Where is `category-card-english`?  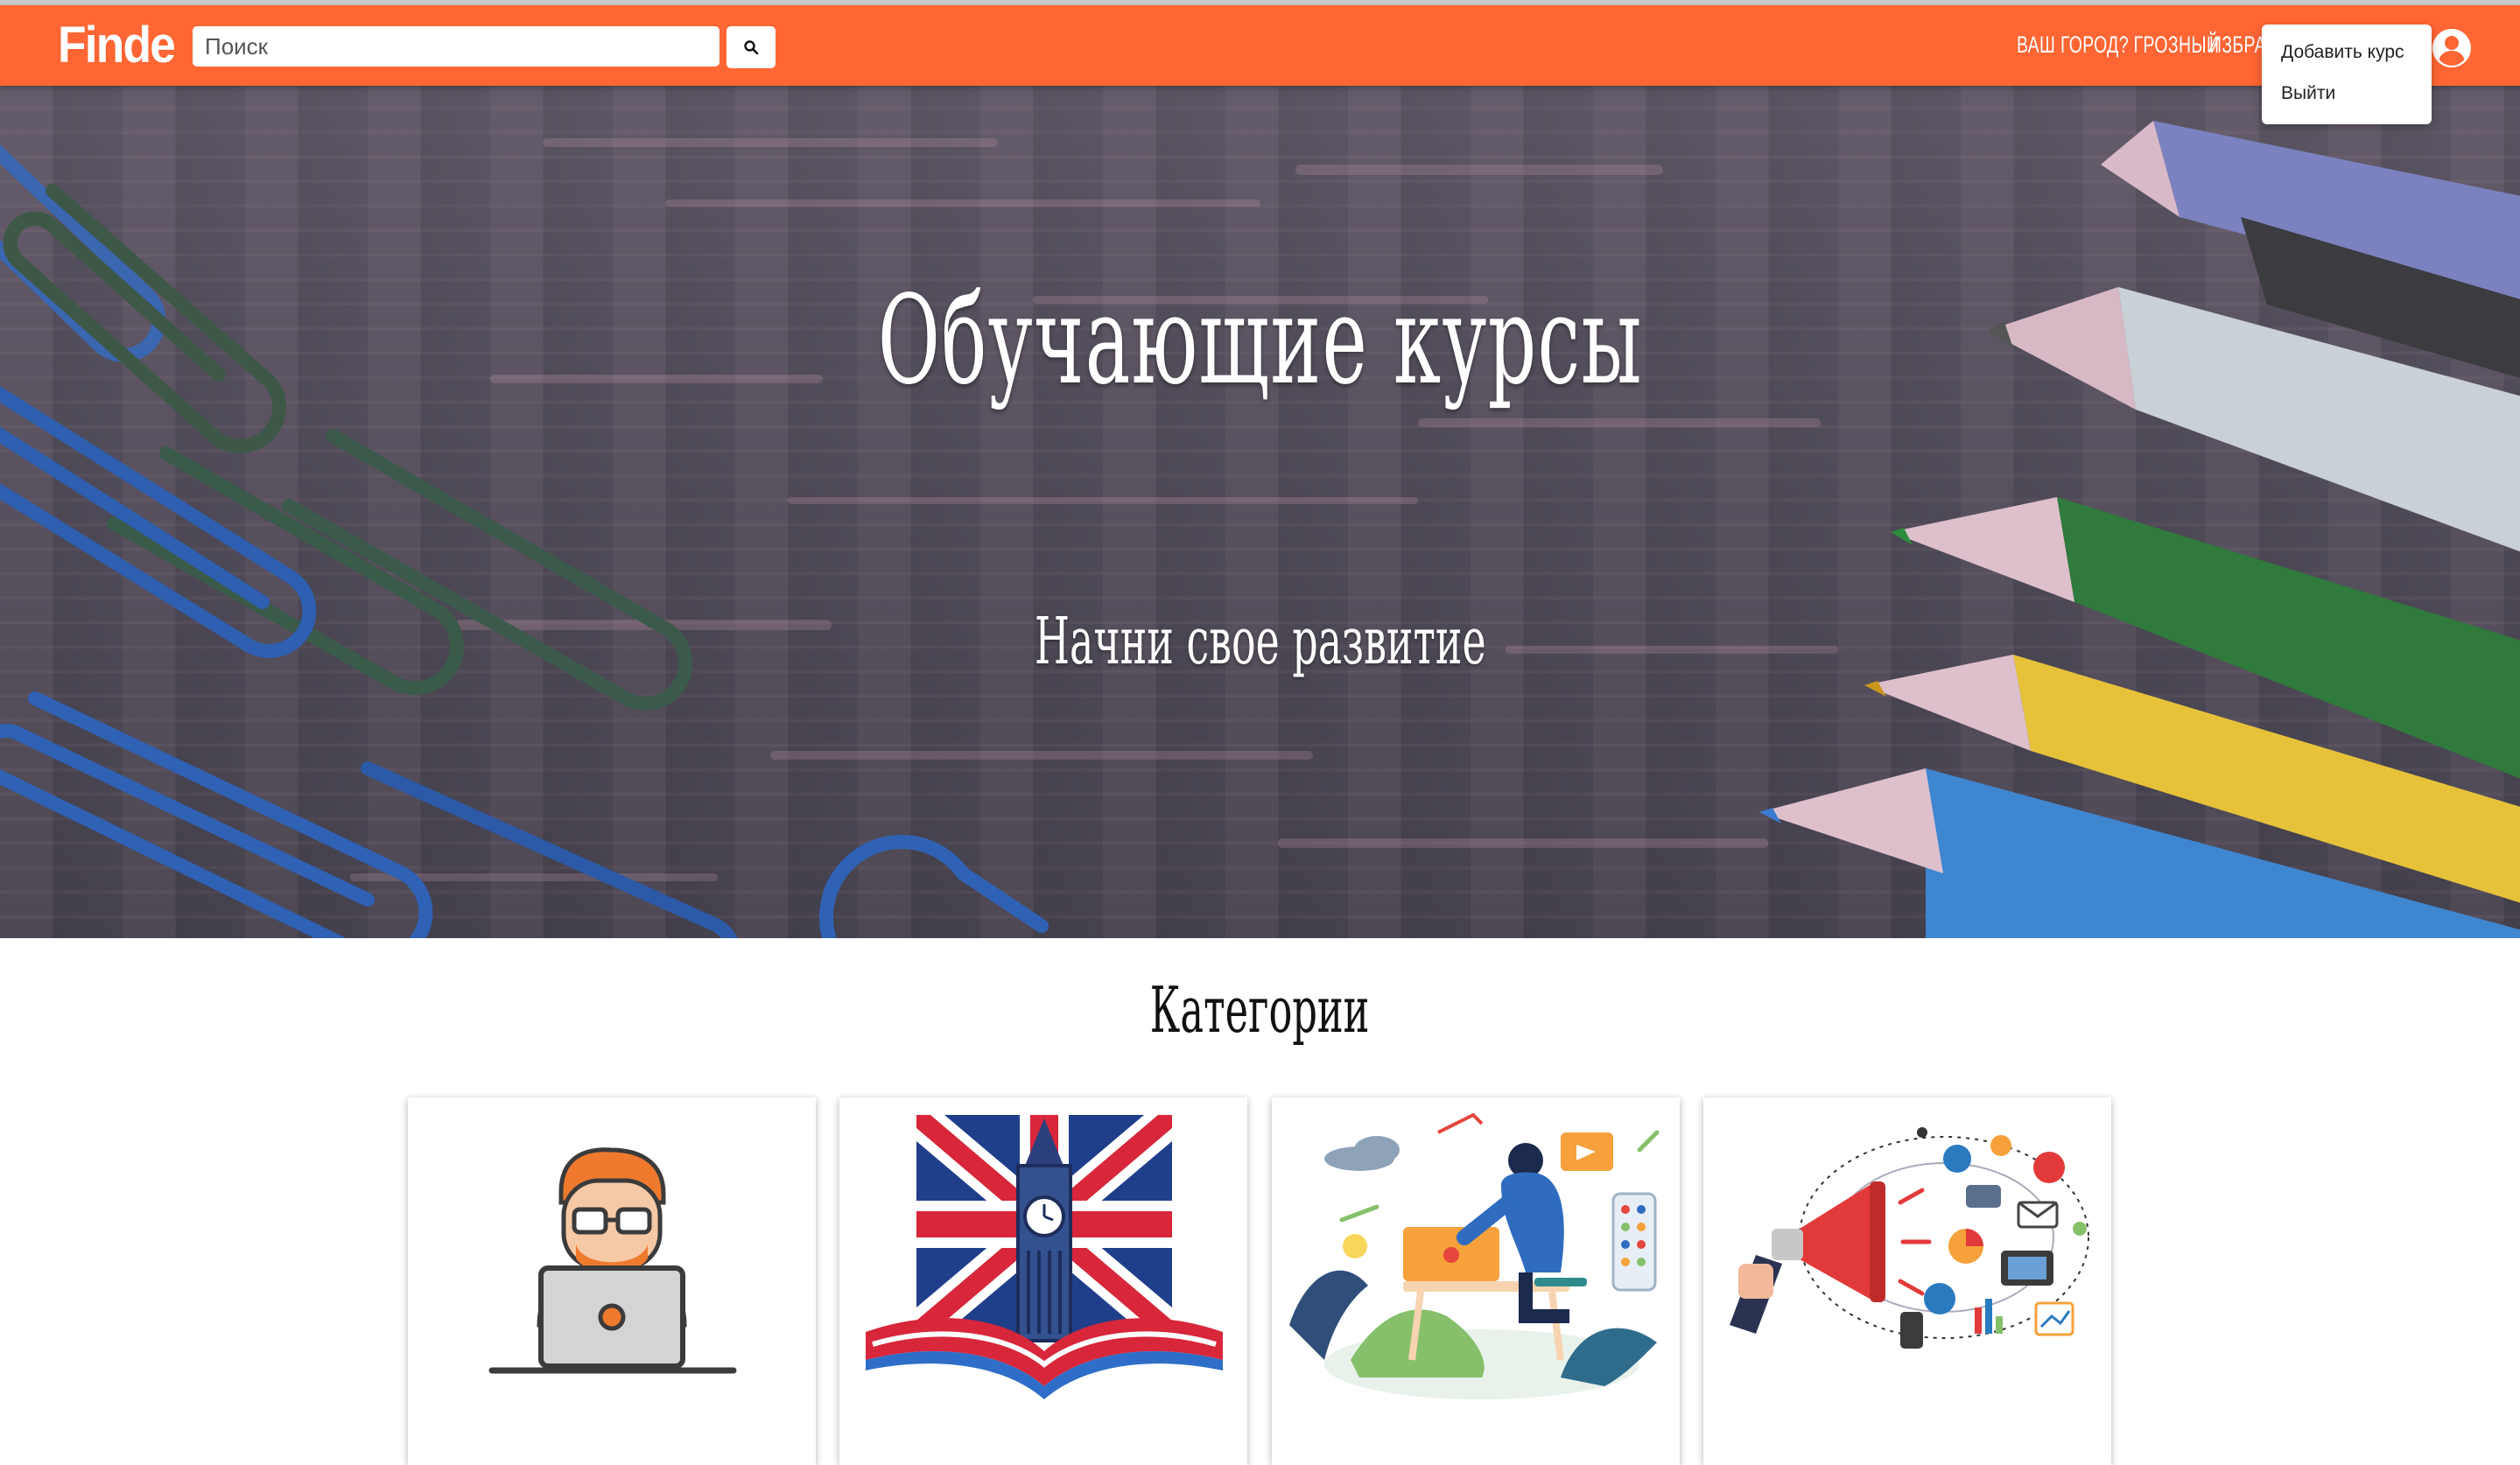
category-card-english is located at coordinates (1043, 1281).